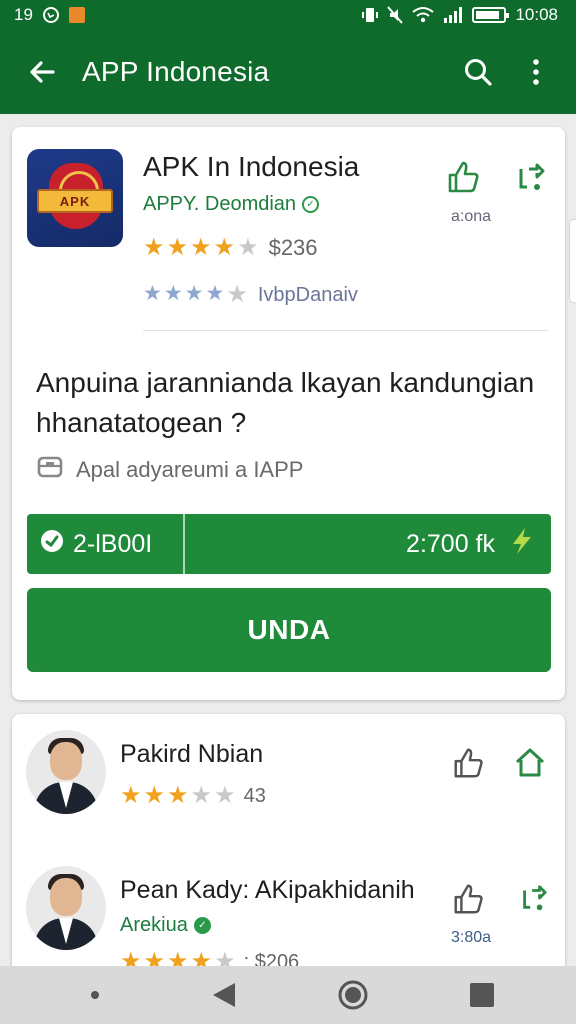 The image size is (576, 1024). What do you see at coordinates (499, 914) in the screenshot?
I see `list-item-actions: 3:80a` at bounding box center [499, 914].